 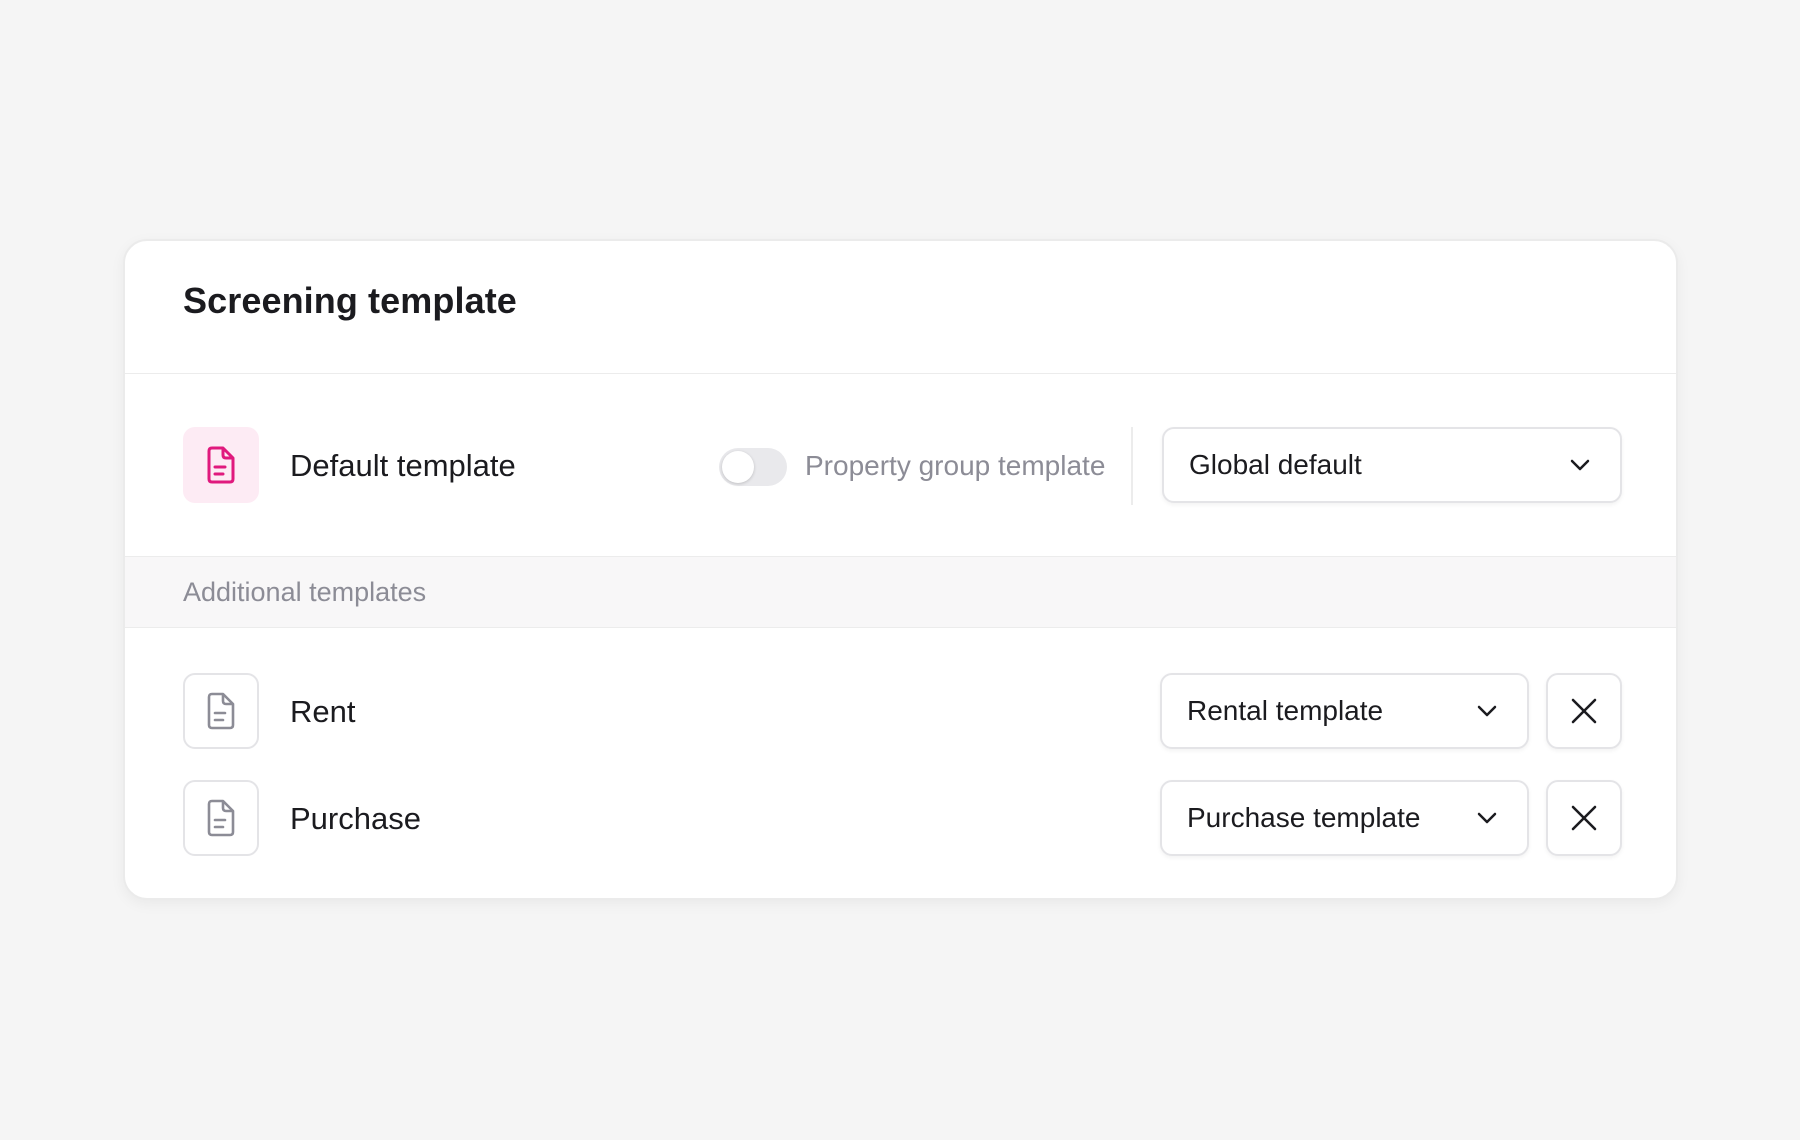 What do you see at coordinates (323, 711) in the screenshot?
I see `rent-label: Rent` at bounding box center [323, 711].